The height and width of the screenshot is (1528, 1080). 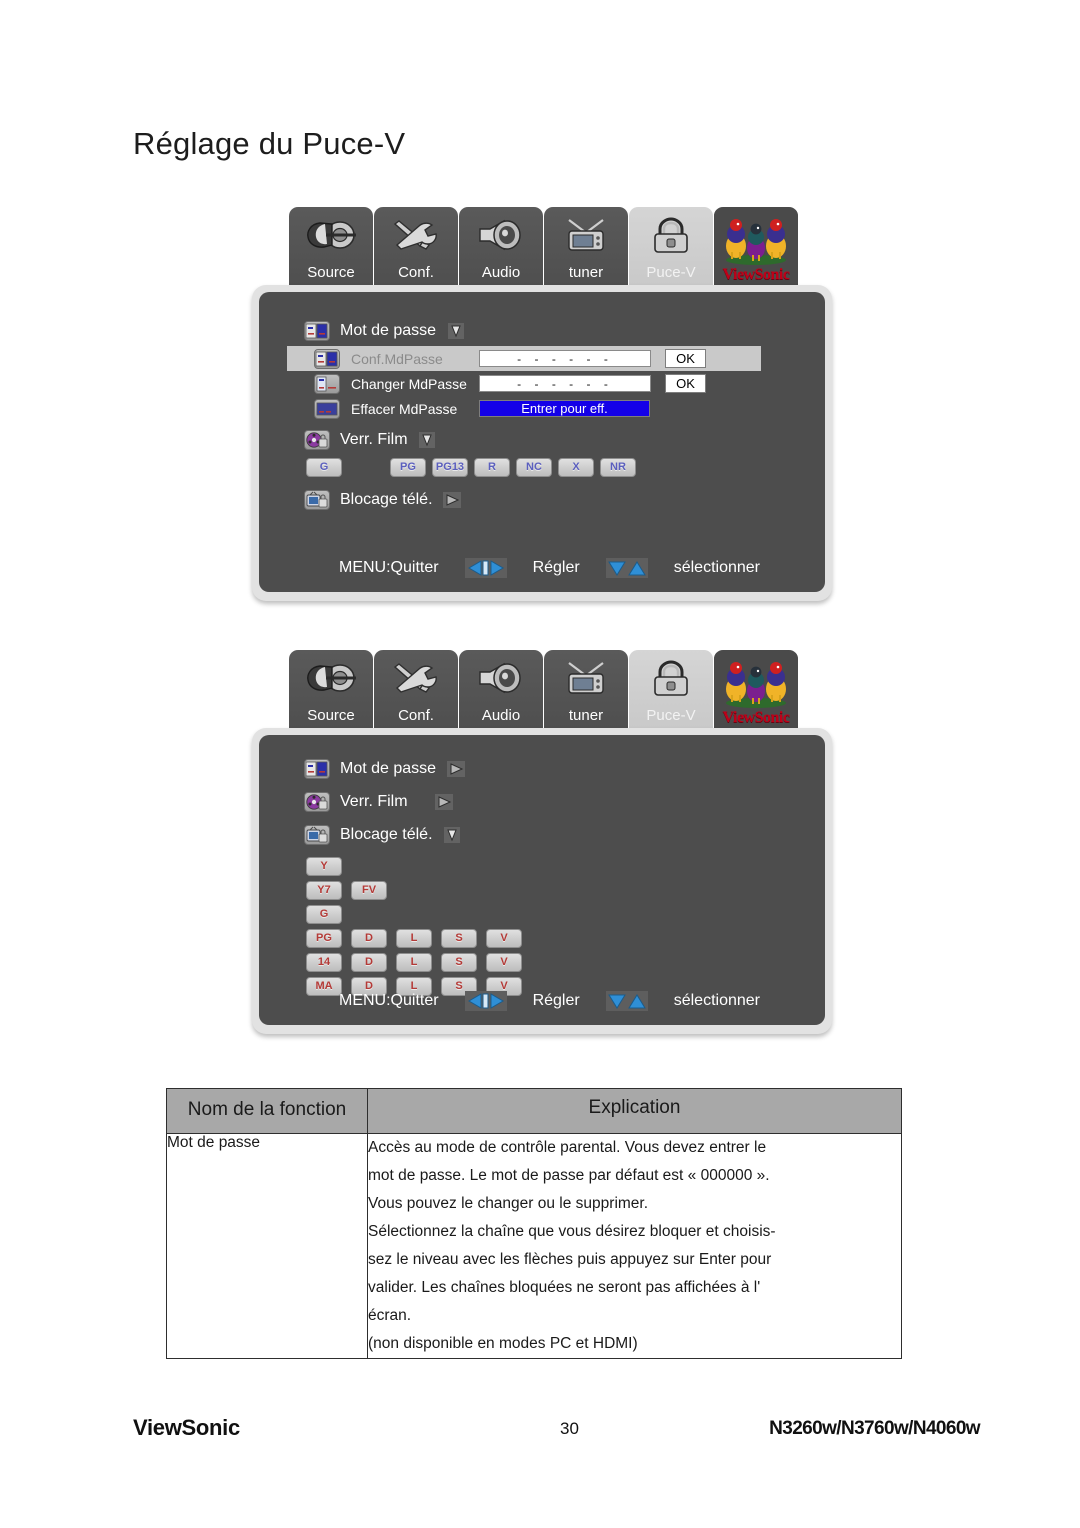 What do you see at coordinates (634, 1111) in the screenshot?
I see `column-header-explanation: Explication` at bounding box center [634, 1111].